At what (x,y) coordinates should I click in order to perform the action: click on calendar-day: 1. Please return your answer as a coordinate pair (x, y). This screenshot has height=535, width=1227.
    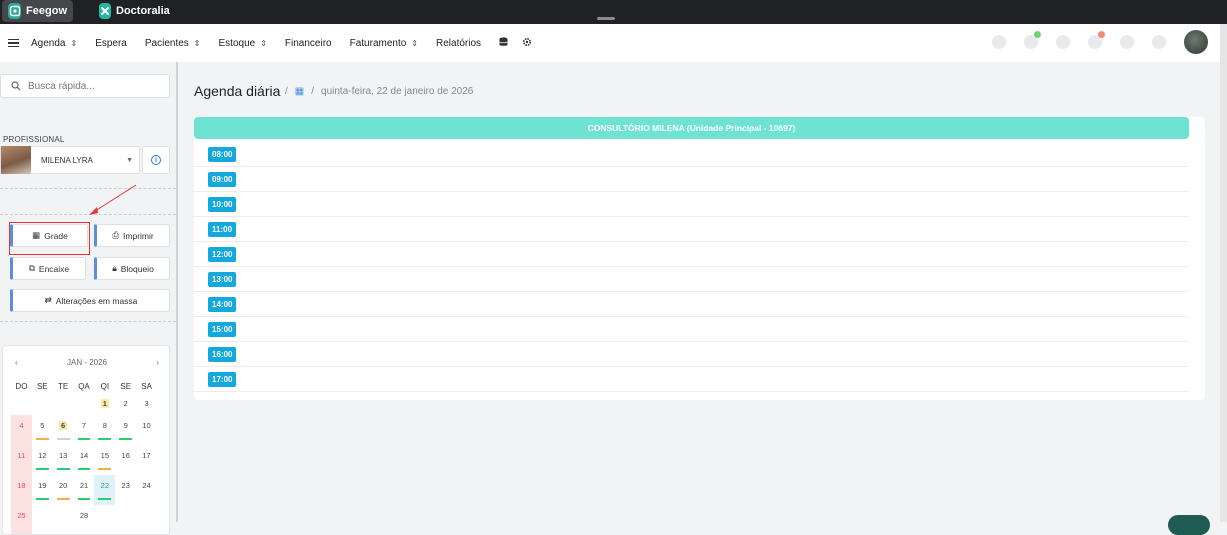
    Looking at the image, I should click on (104, 406).